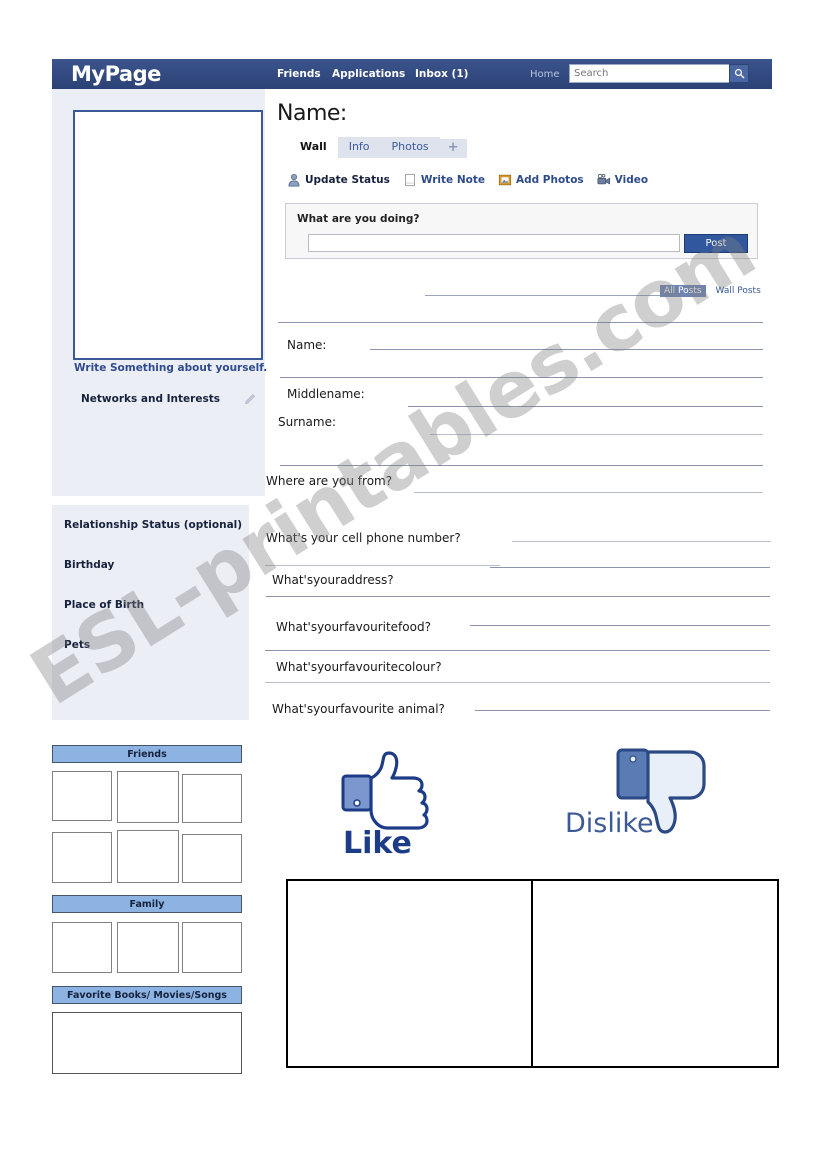 Image resolution: width=826 pixels, height=1169 pixels. What do you see at coordinates (329, 481) in the screenshot?
I see `question-label-where-from: Where are you from?` at bounding box center [329, 481].